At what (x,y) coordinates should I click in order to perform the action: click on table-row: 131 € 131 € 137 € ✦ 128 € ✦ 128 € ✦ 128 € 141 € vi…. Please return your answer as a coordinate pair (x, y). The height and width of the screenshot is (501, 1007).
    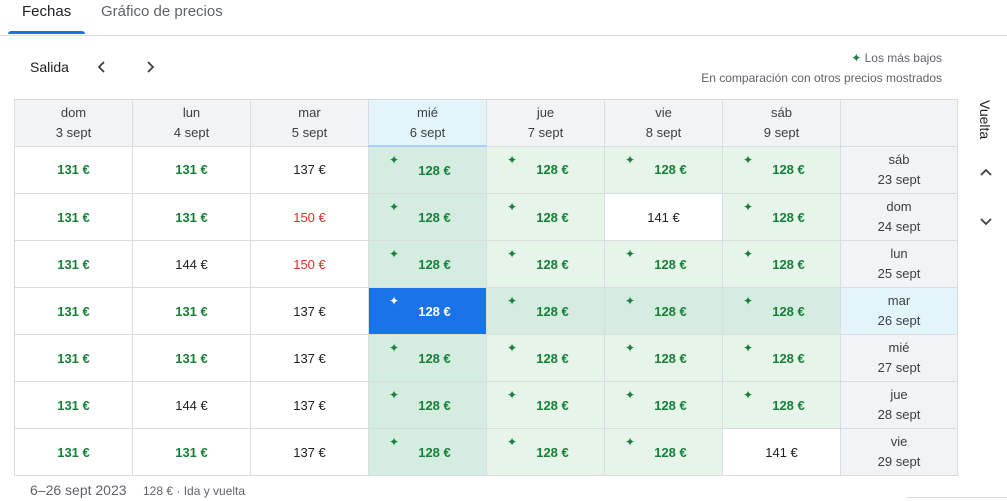
    Looking at the image, I should click on (486, 452).